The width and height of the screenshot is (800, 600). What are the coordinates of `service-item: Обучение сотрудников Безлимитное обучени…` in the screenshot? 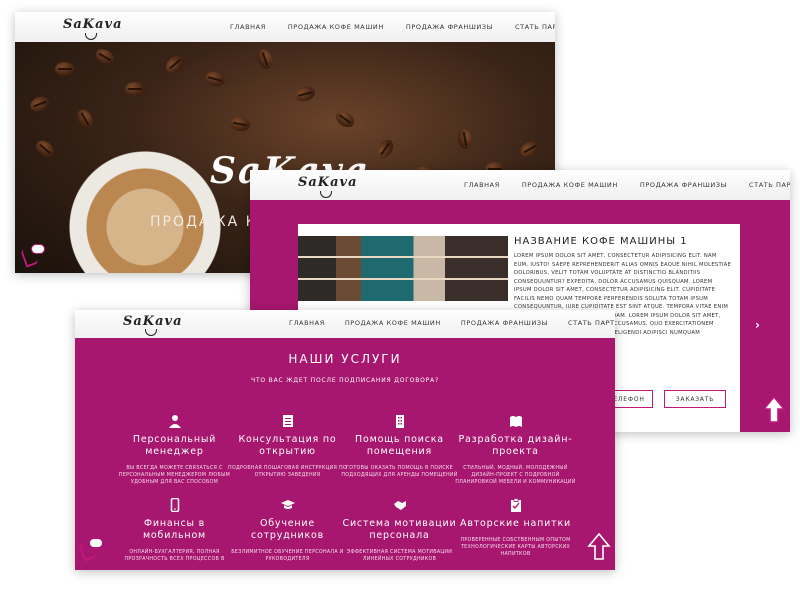 It's located at (287, 530).